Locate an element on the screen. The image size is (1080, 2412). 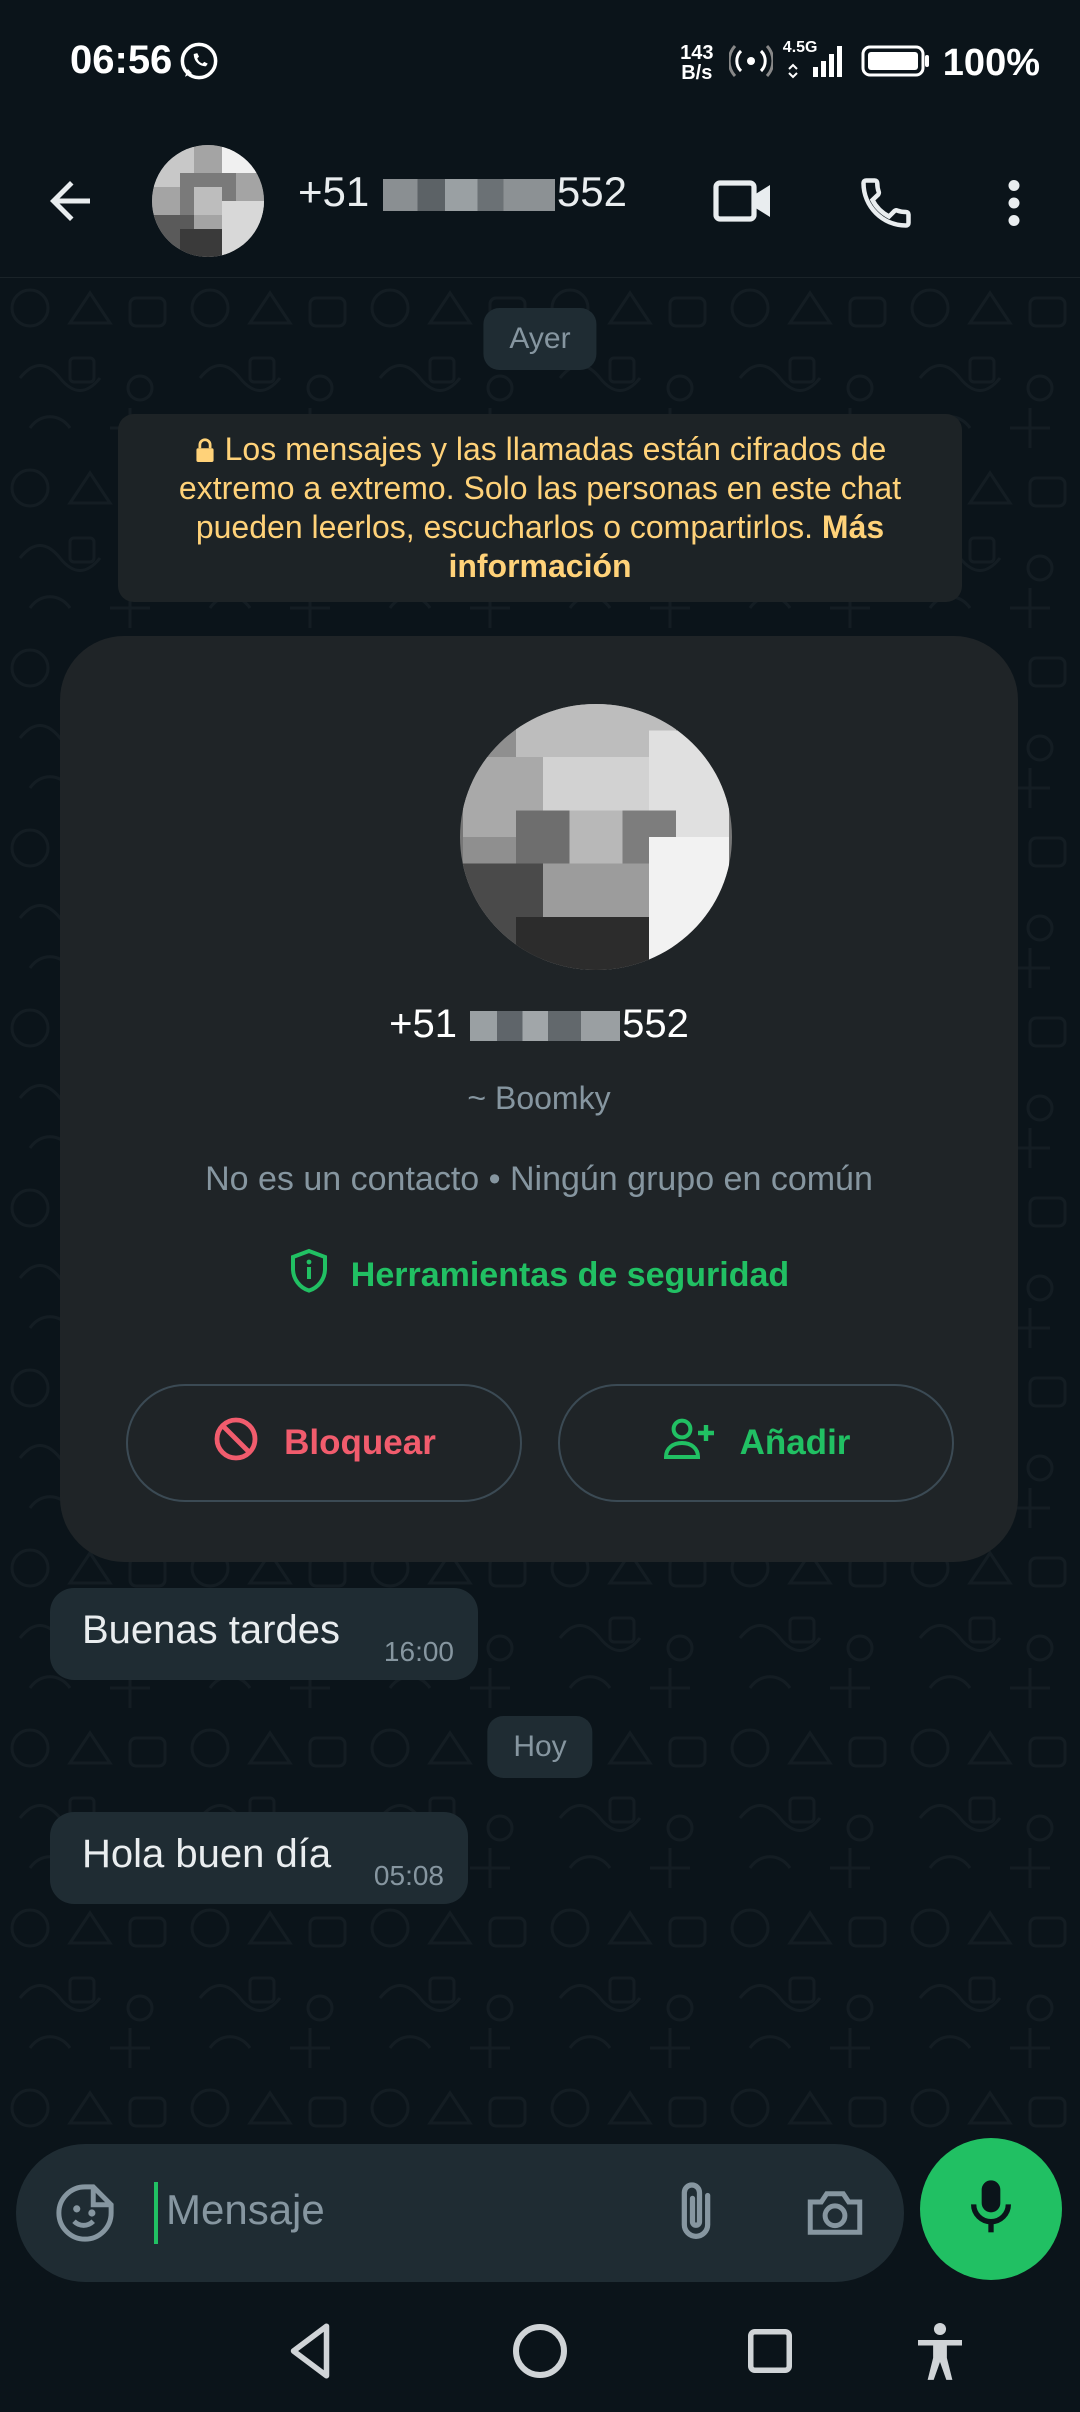
security-tools-link: Herramientas de seguridad is located at coordinates (539, 1275).